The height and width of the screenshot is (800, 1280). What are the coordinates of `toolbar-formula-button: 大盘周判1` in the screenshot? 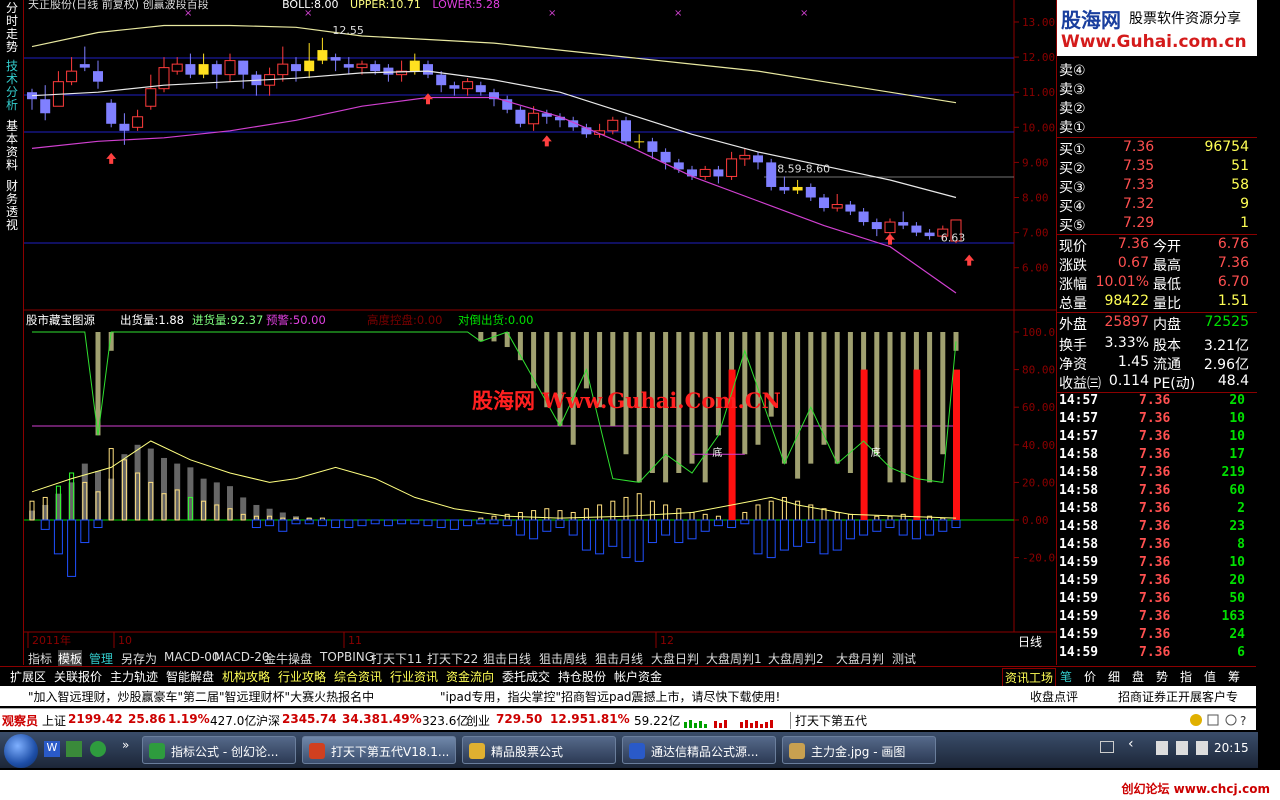 It's located at (734, 658).